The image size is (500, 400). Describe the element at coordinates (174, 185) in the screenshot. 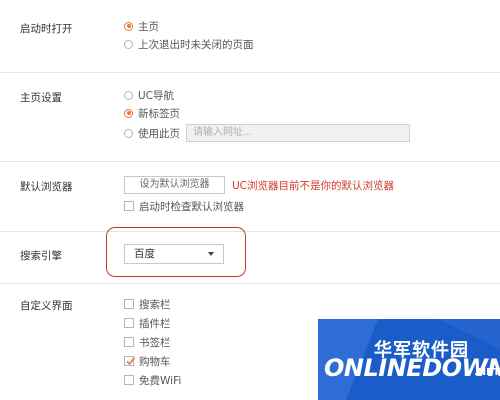

I see `set-default-browser-button: 设为默认浏览器` at that location.